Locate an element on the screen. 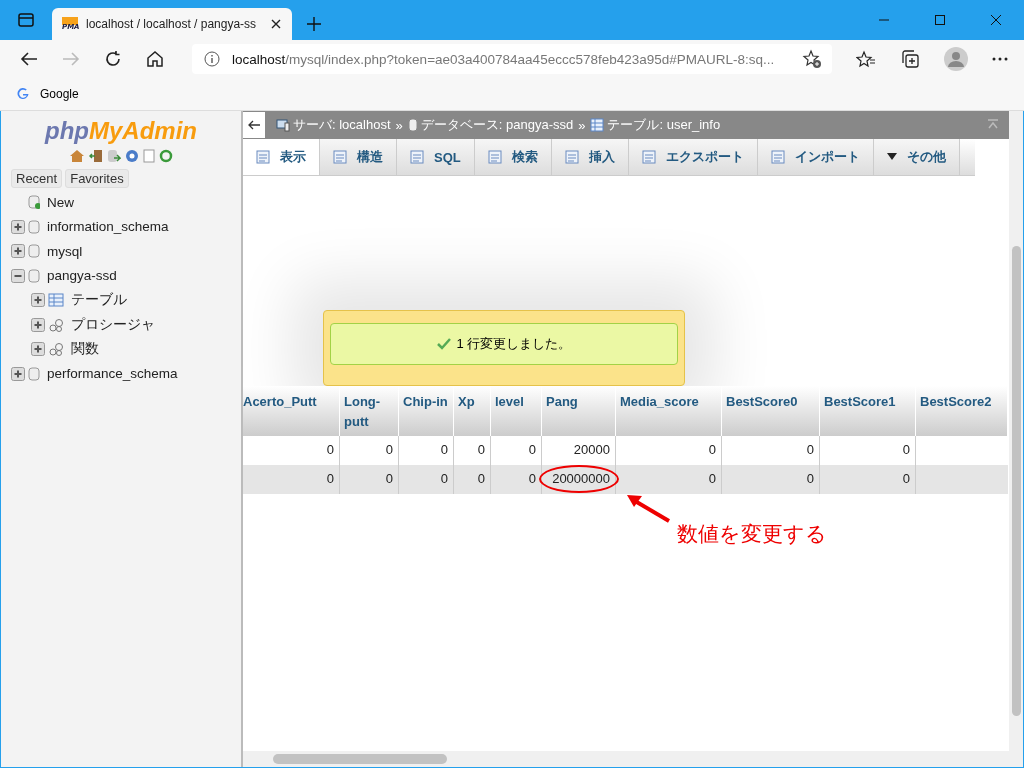 This screenshot has width=1024, height=768. profile-icon is located at coordinates (956, 59).